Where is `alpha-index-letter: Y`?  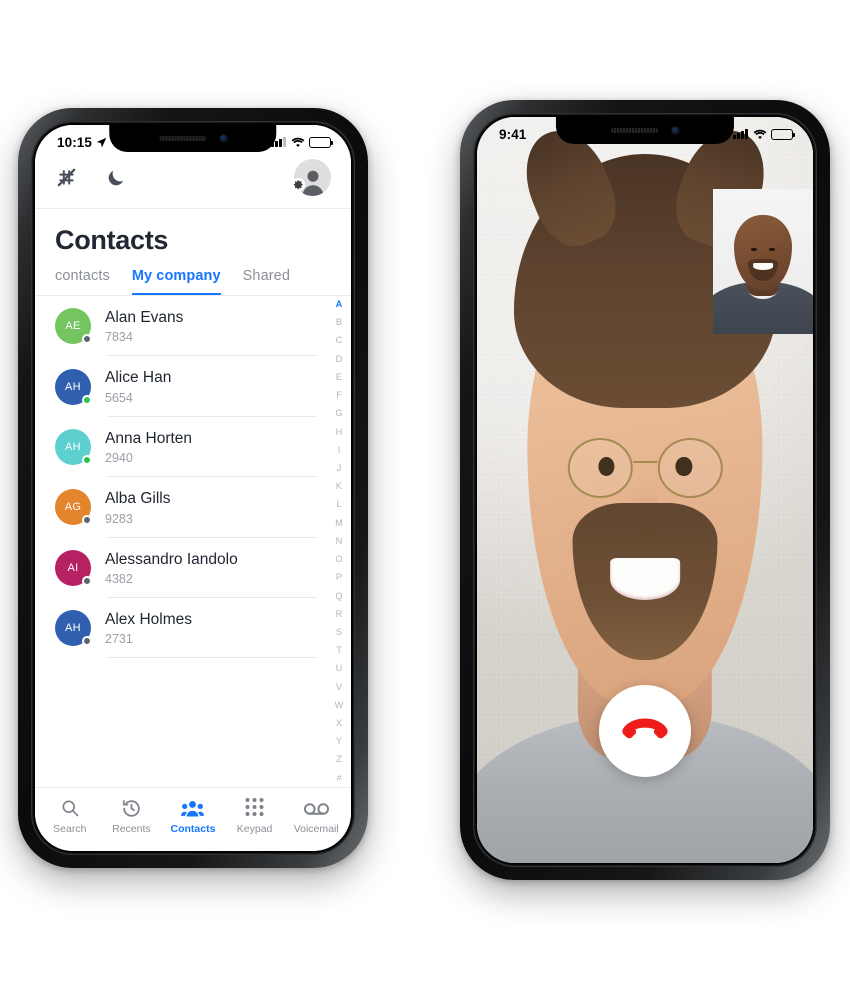 alpha-index-letter: Y is located at coordinates (339, 741).